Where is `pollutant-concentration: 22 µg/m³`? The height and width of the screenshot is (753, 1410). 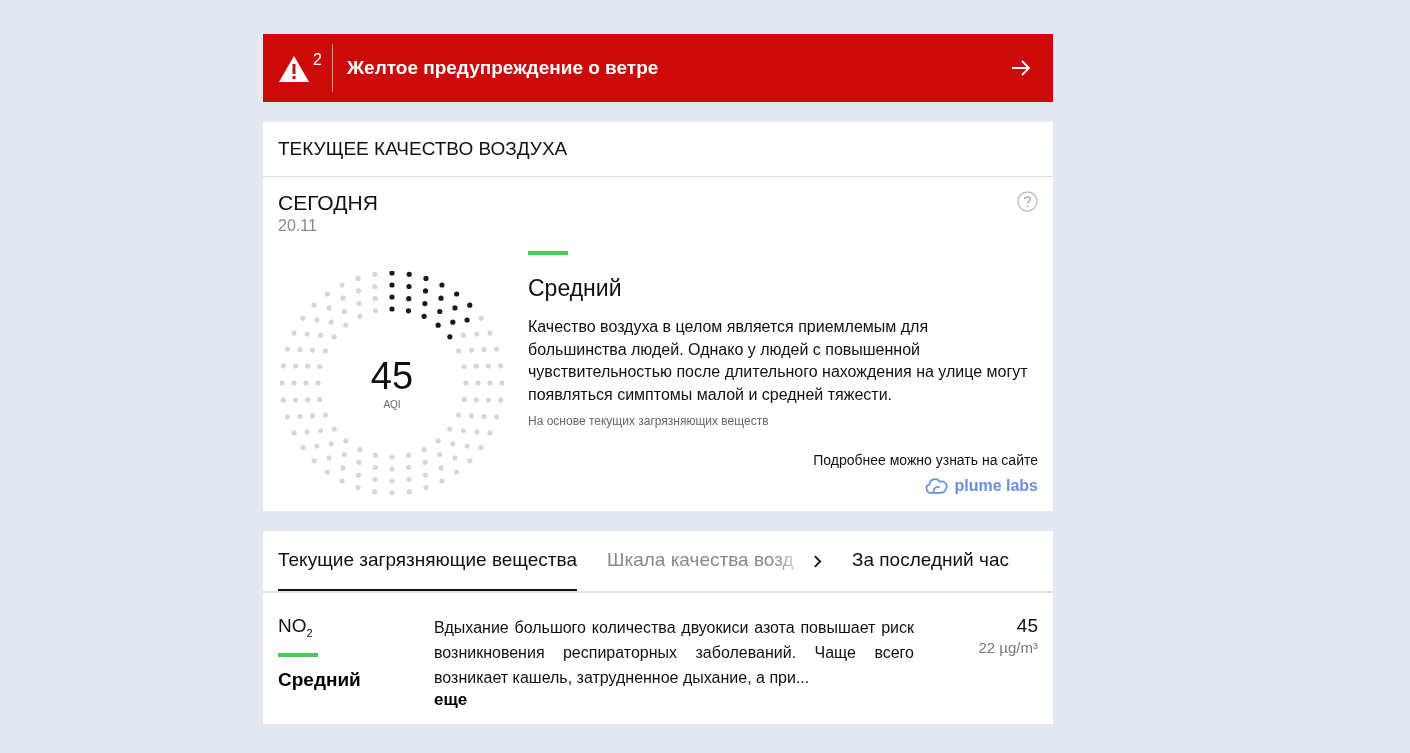
pollutant-concentration: 22 µg/m³ is located at coordinates (1008, 647).